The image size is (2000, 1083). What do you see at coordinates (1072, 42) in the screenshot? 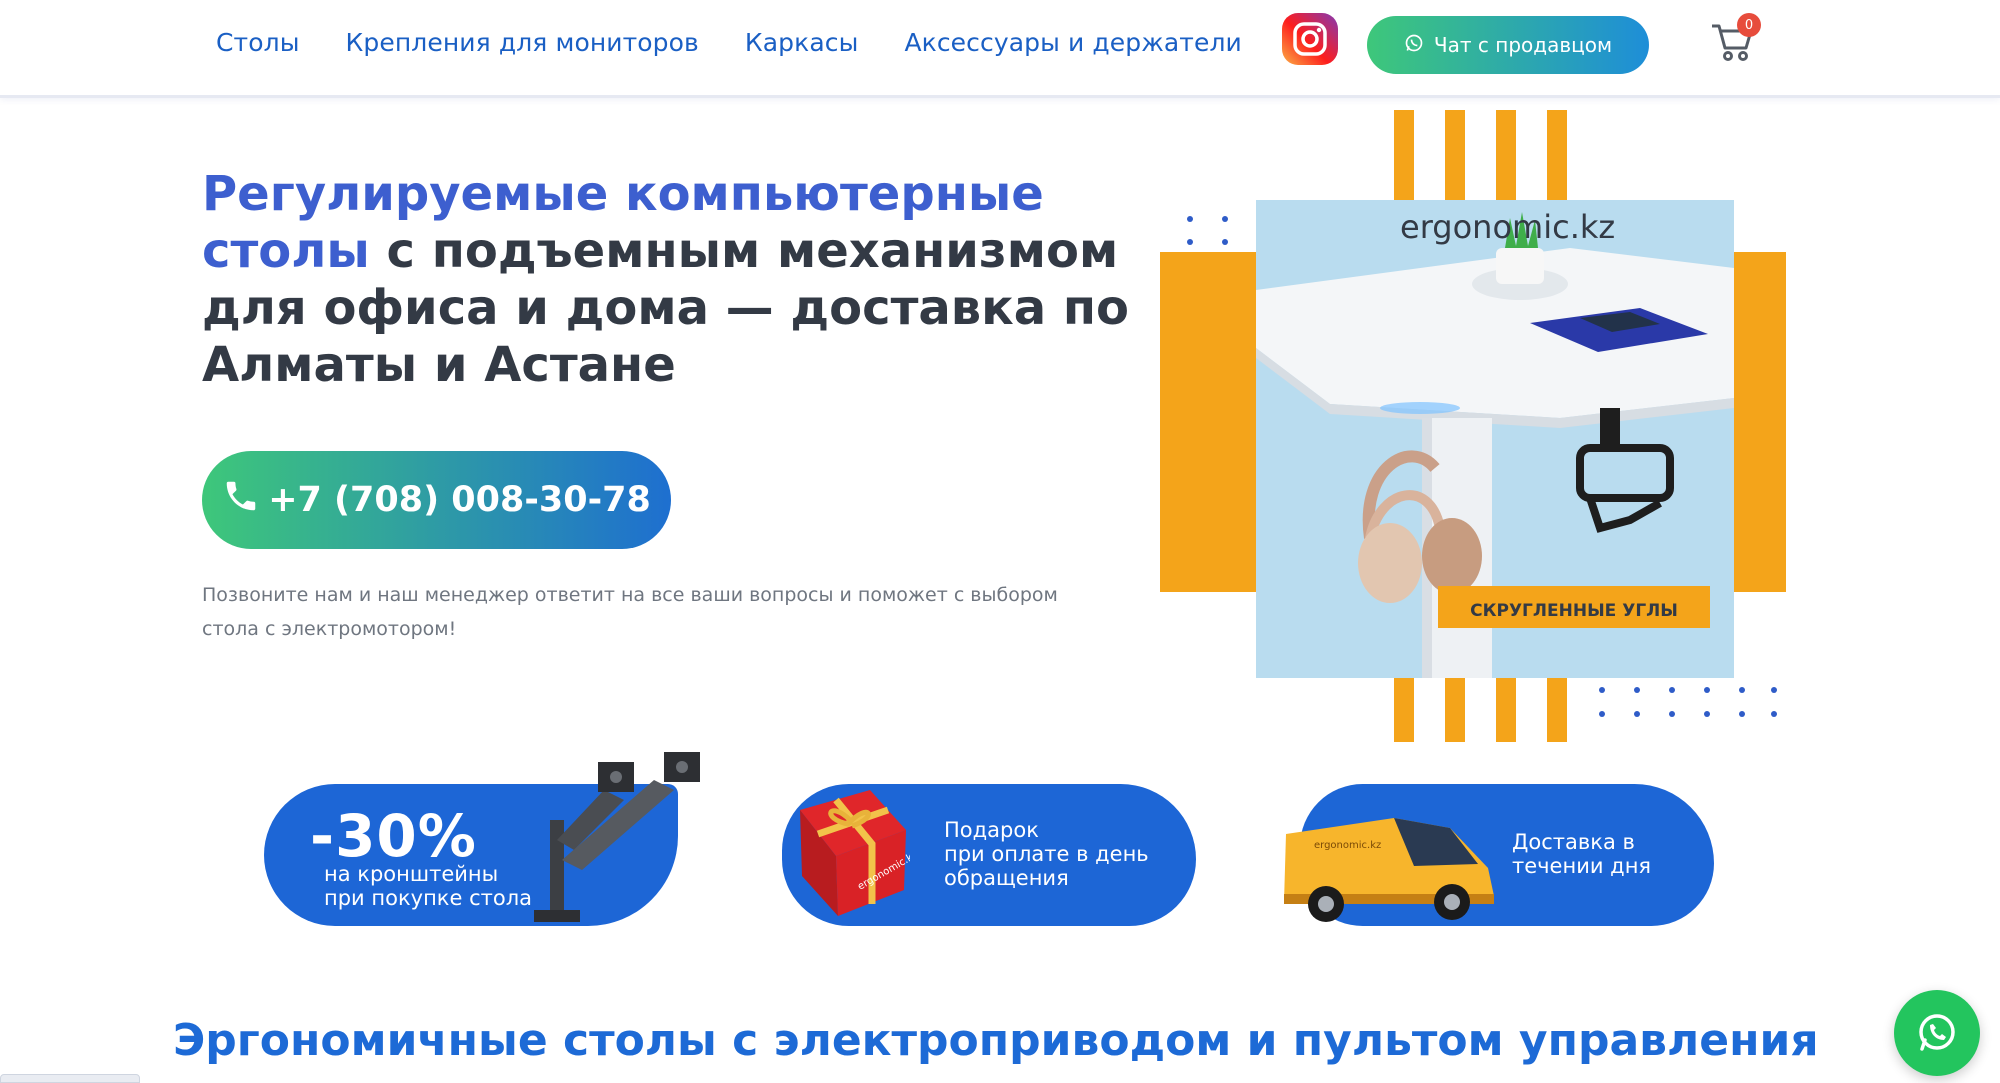
I see `nav-item-accessories: Аксессуары и держатели` at bounding box center [1072, 42].